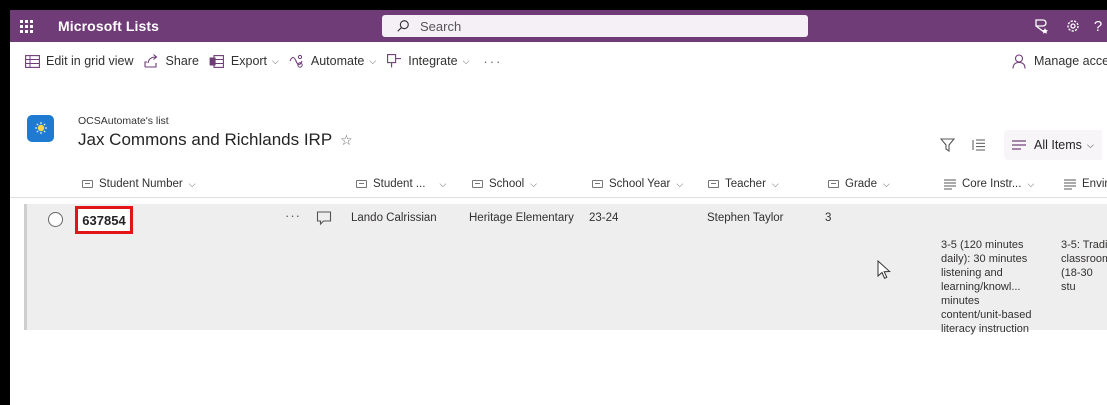 The width and height of the screenshot is (1107, 405). I want to click on help-icon: ?, so click(1098, 26).